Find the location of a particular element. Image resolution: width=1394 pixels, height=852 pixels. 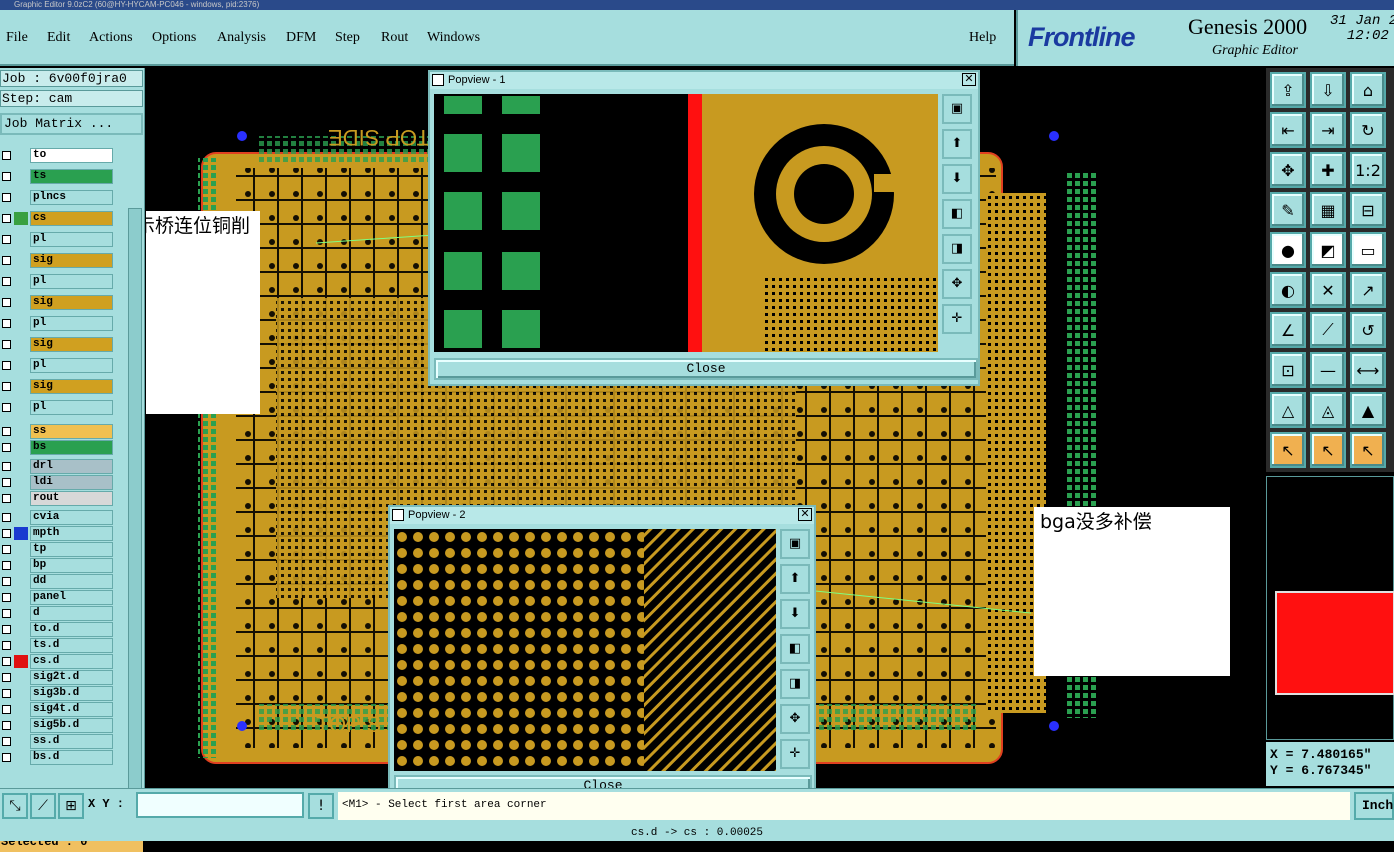

layer-name: bp is located at coordinates (71, 565).